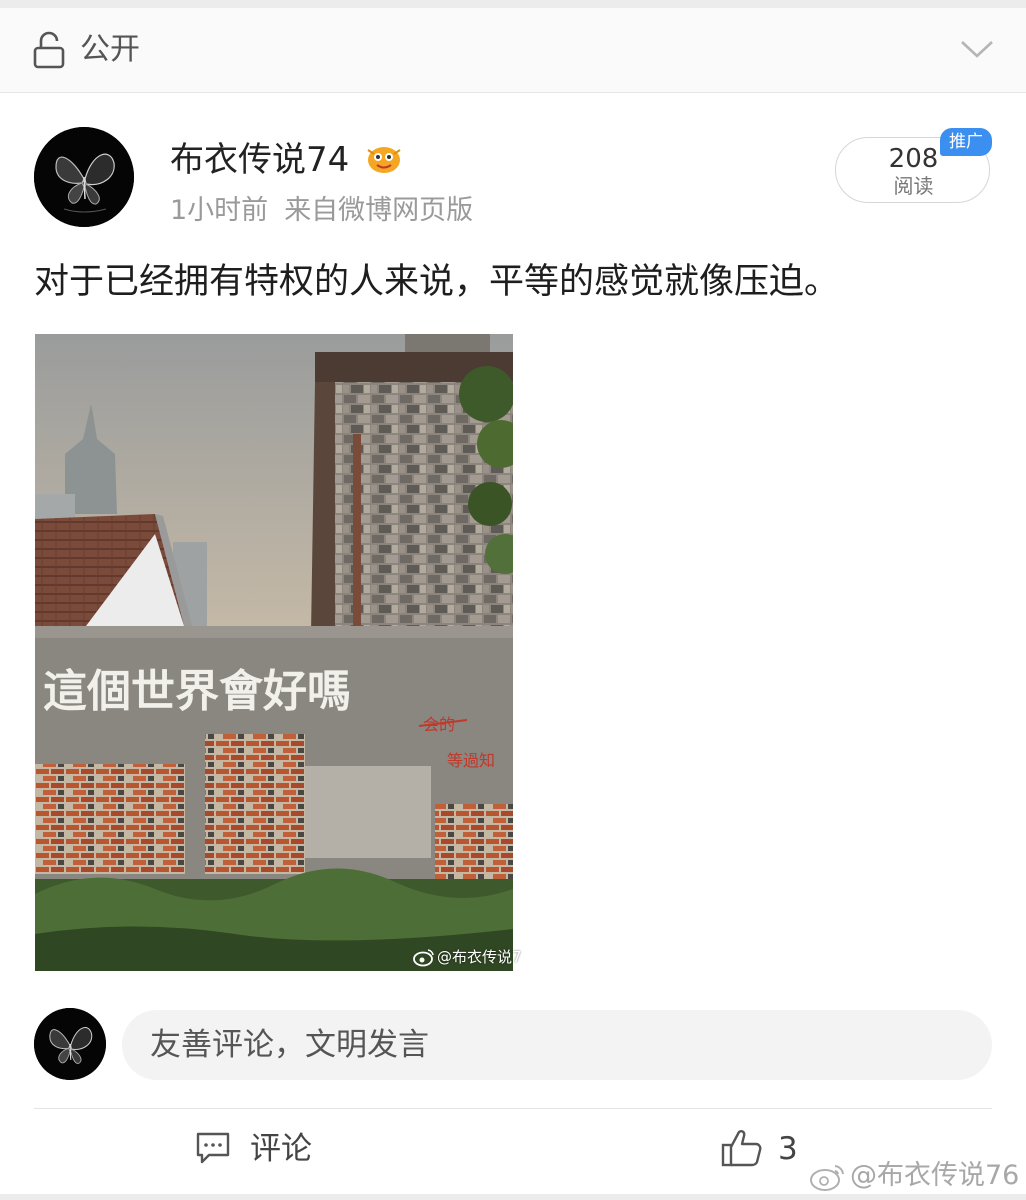 Image resolution: width=1026 pixels, height=1200 pixels. Describe the element at coordinates (513, 50) in the screenshot. I see `visibility-selector: 公开` at that location.